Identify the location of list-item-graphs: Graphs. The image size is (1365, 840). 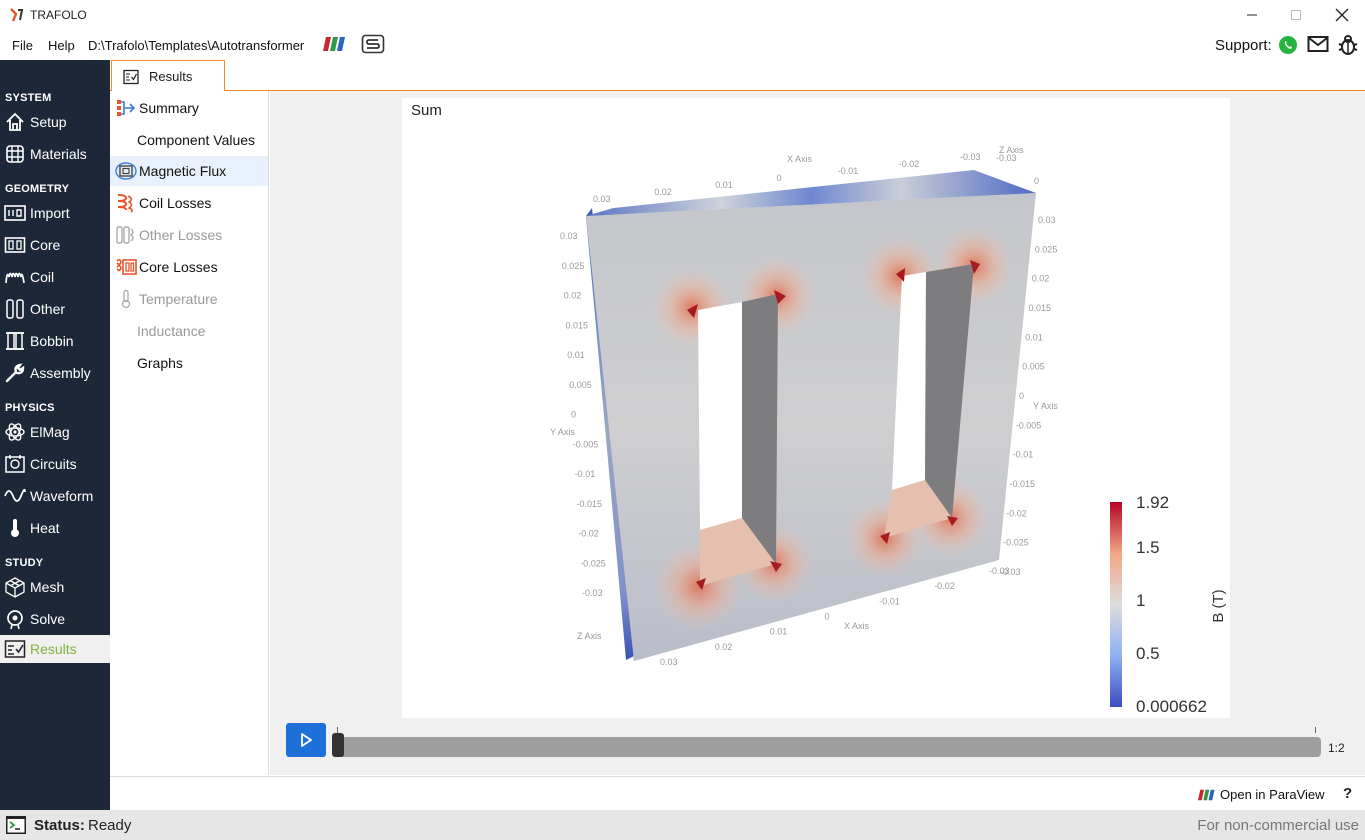
(189, 363).